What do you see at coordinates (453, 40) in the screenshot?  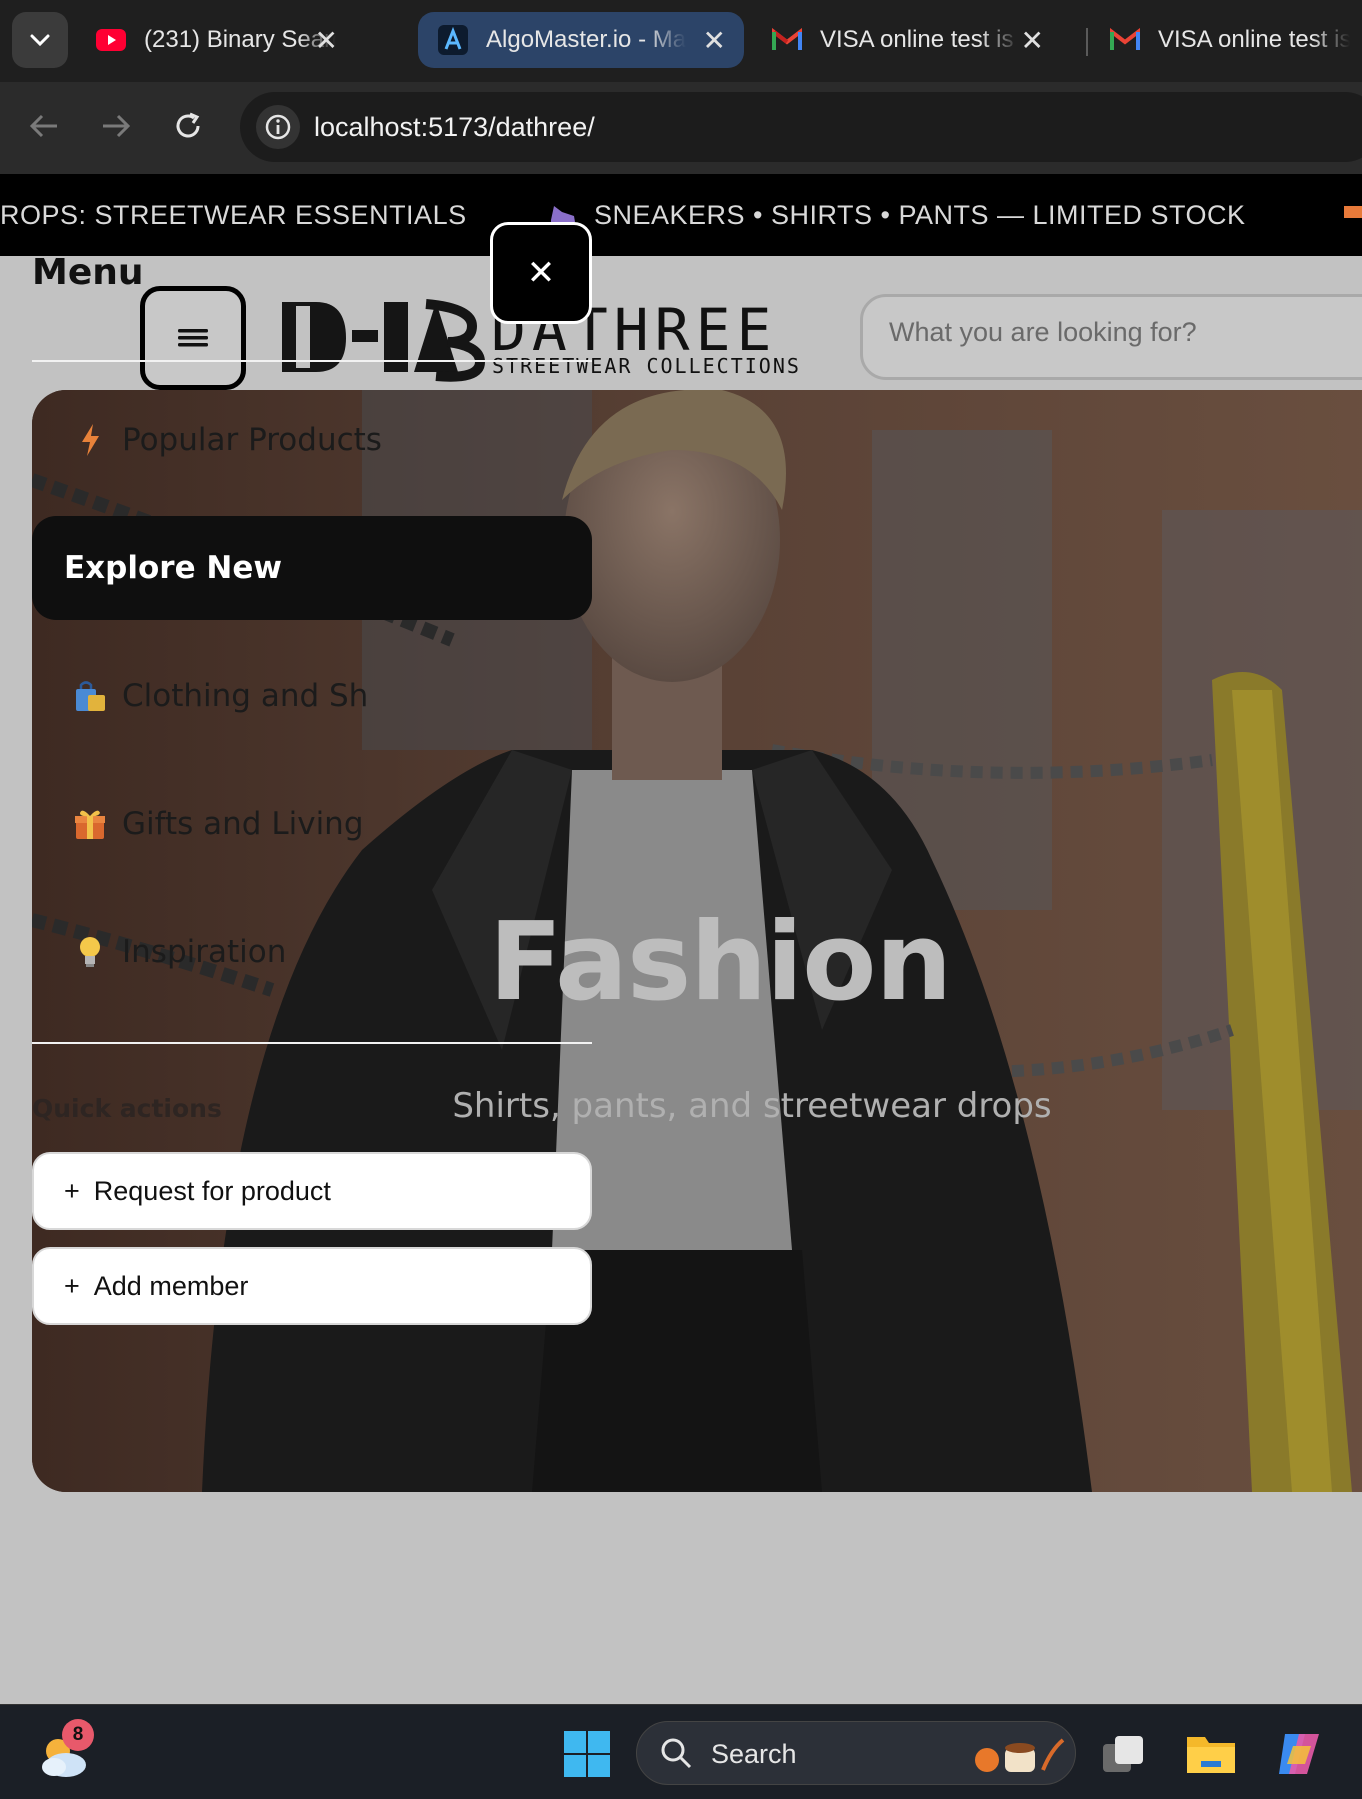 I see `algomaster-icon` at bounding box center [453, 40].